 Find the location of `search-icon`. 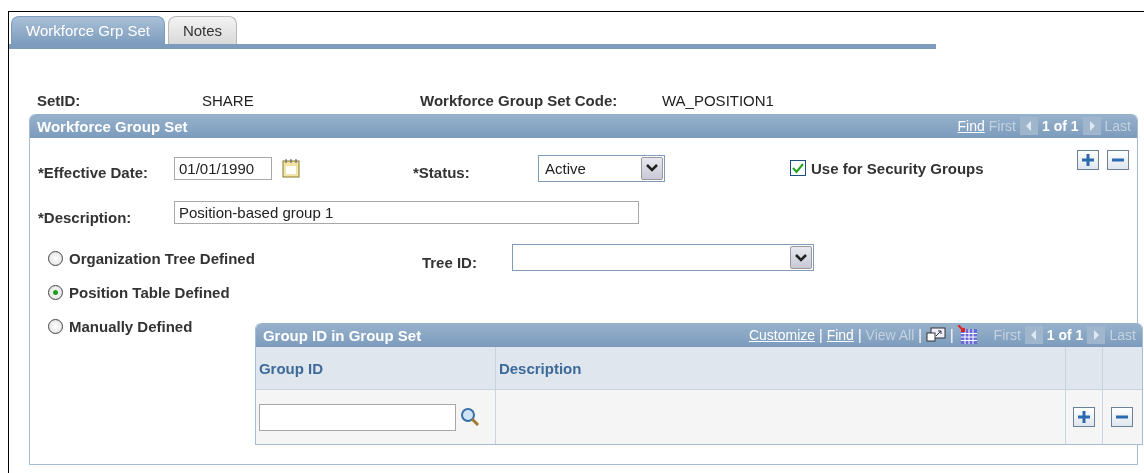

search-icon is located at coordinates (469, 417).